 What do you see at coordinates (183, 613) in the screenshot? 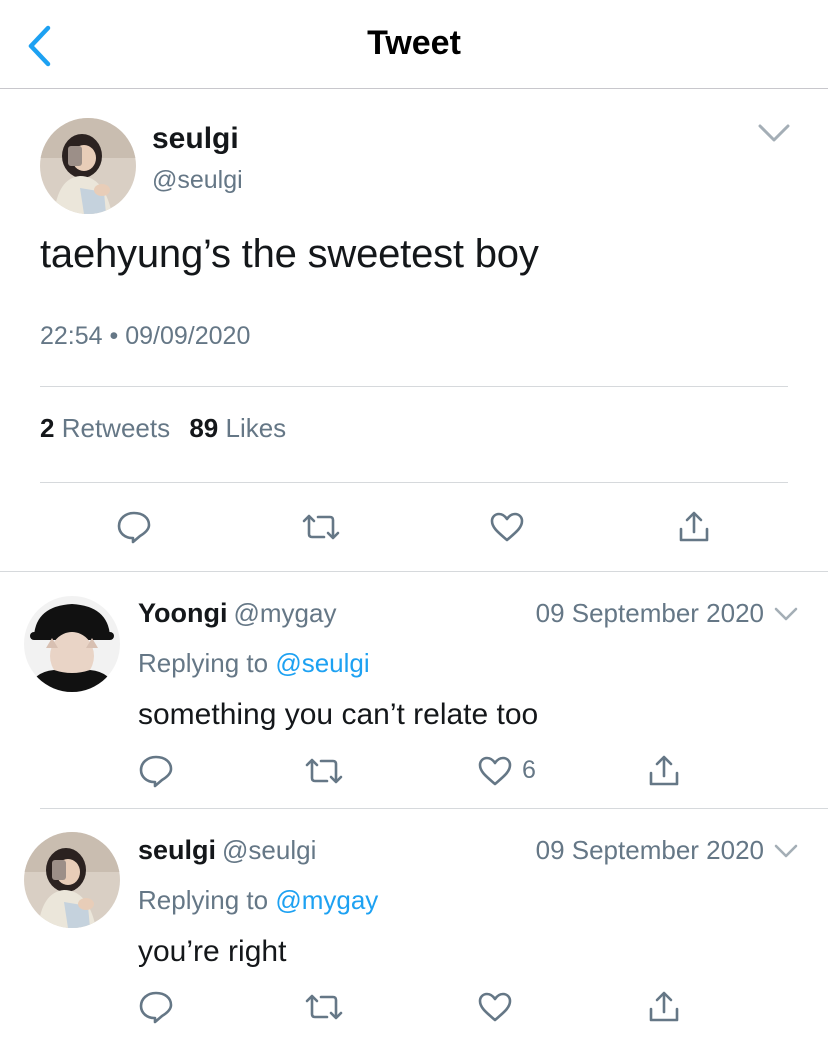
I see `reply-author-name: Yoongi` at bounding box center [183, 613].